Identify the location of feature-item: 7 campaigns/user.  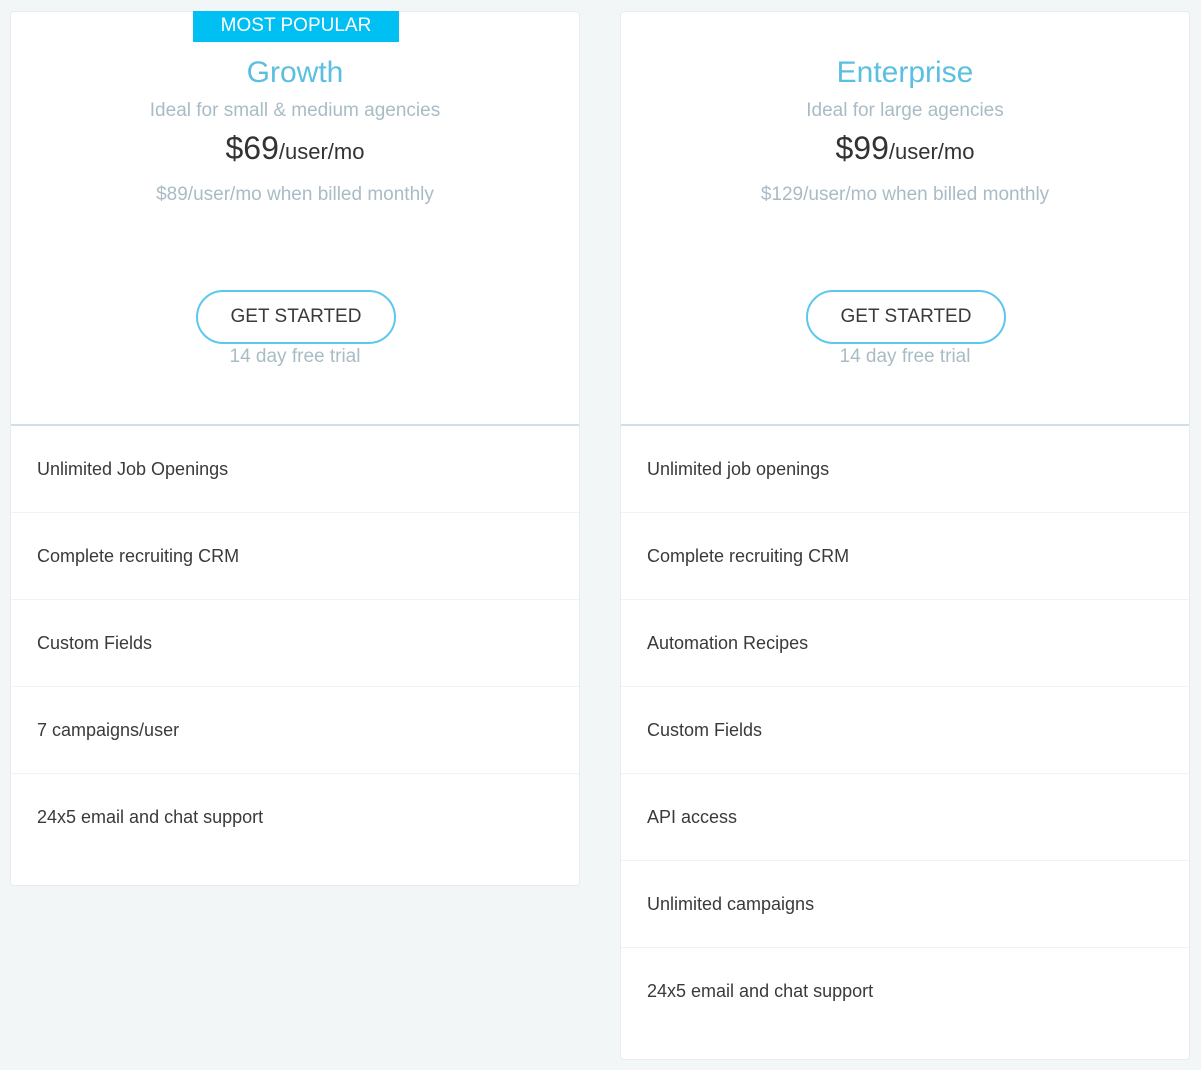
(295, 730).